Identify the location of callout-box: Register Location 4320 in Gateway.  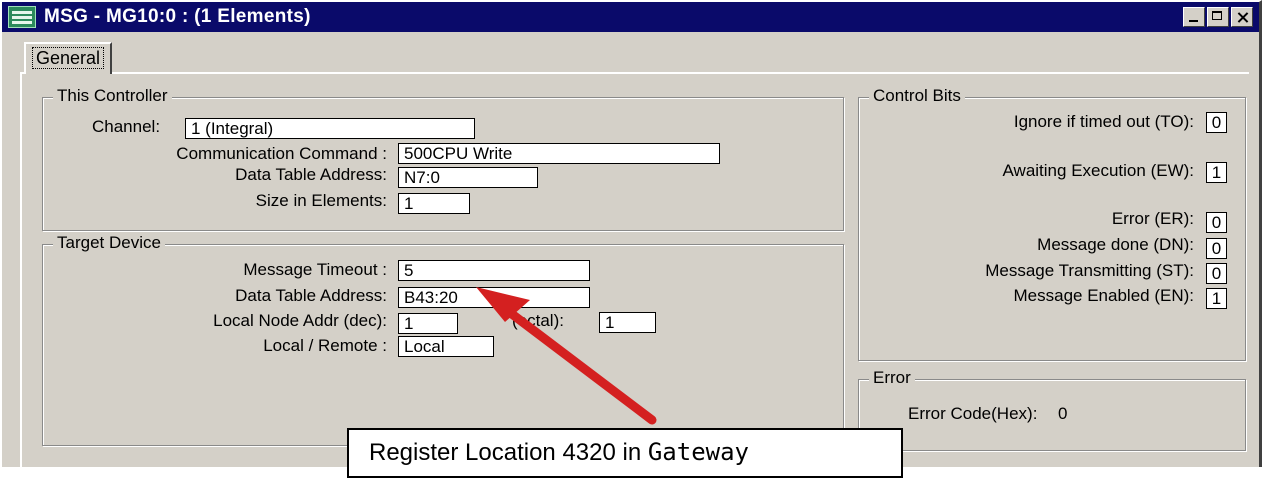
(625, 453).